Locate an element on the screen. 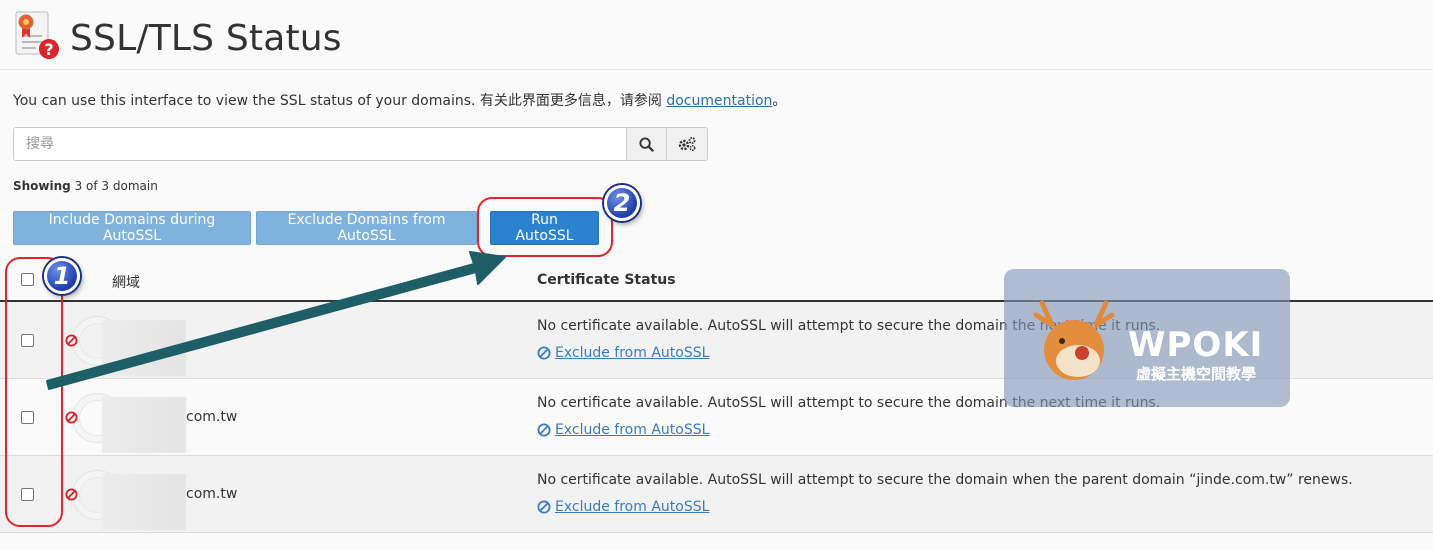 The height and width of the screenshot is (550, 1433). documentation-link: documentation is located at coordinates (719, 101).